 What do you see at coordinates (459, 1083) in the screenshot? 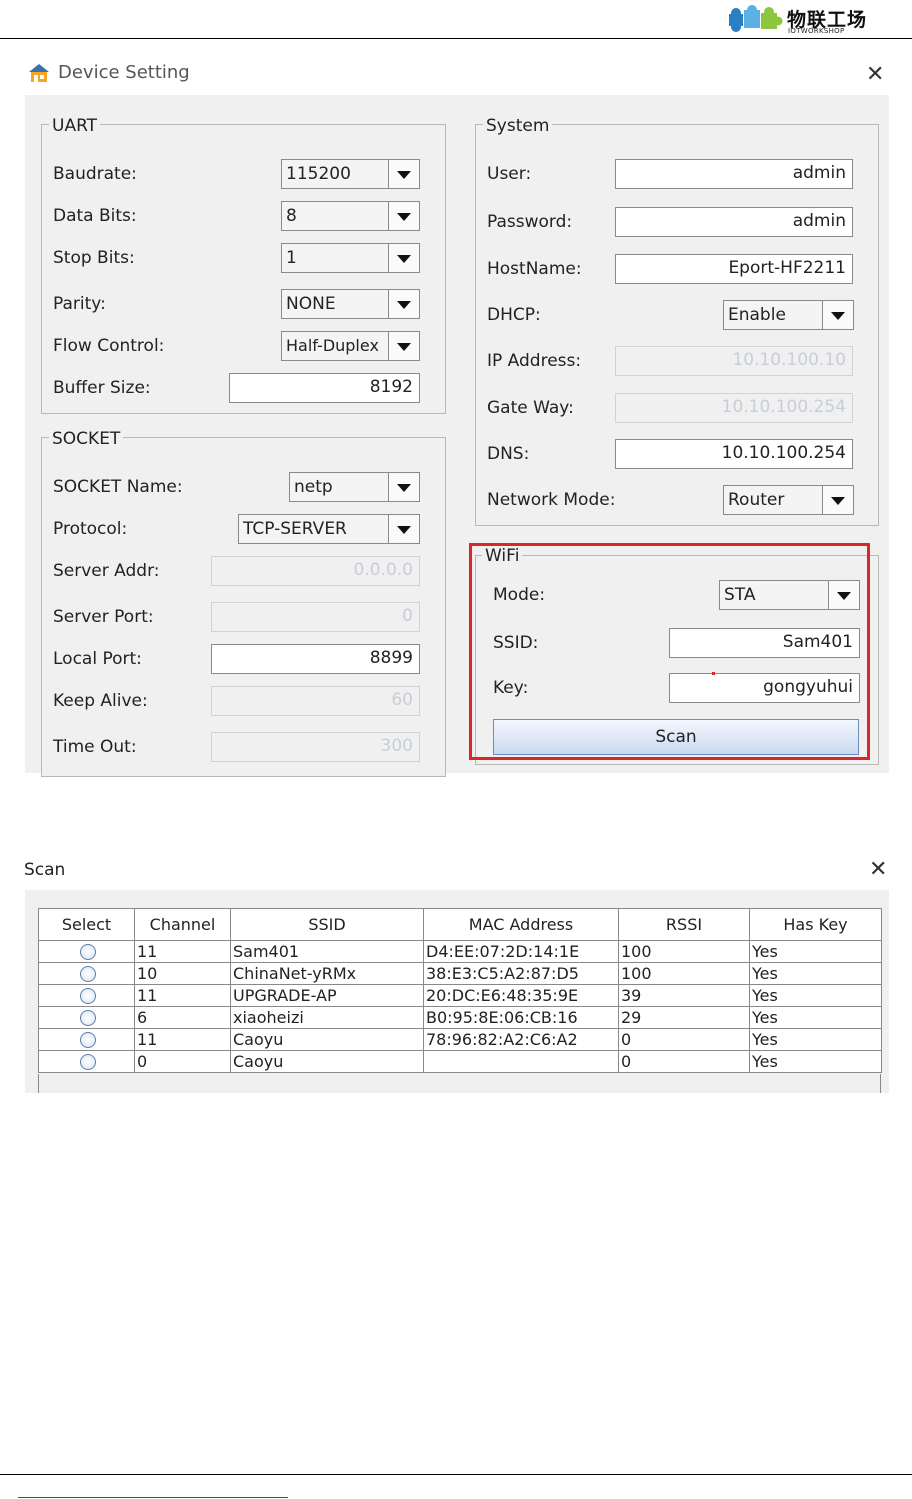
I see `table-empty-area` at bounding box center [459, 1083].